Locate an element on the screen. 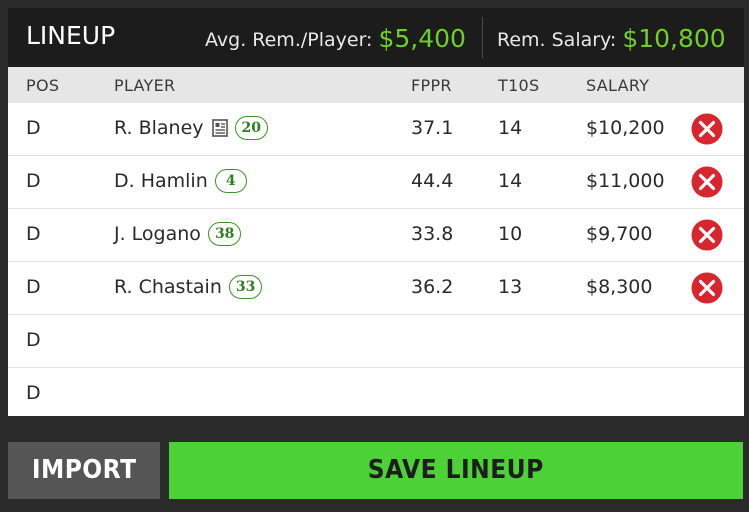  car-number-badge: 4 is located at coordinates (230, 181).